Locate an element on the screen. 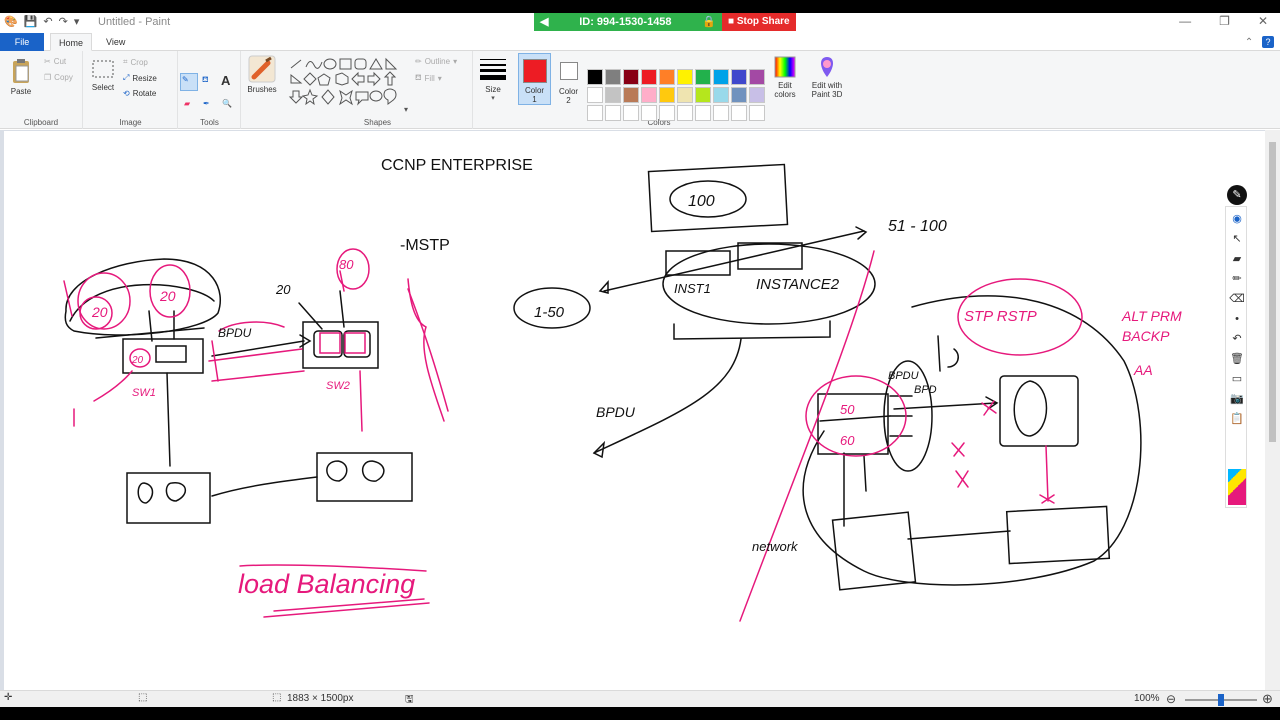  paste-button: Paste is located at coordinates (21, 76).